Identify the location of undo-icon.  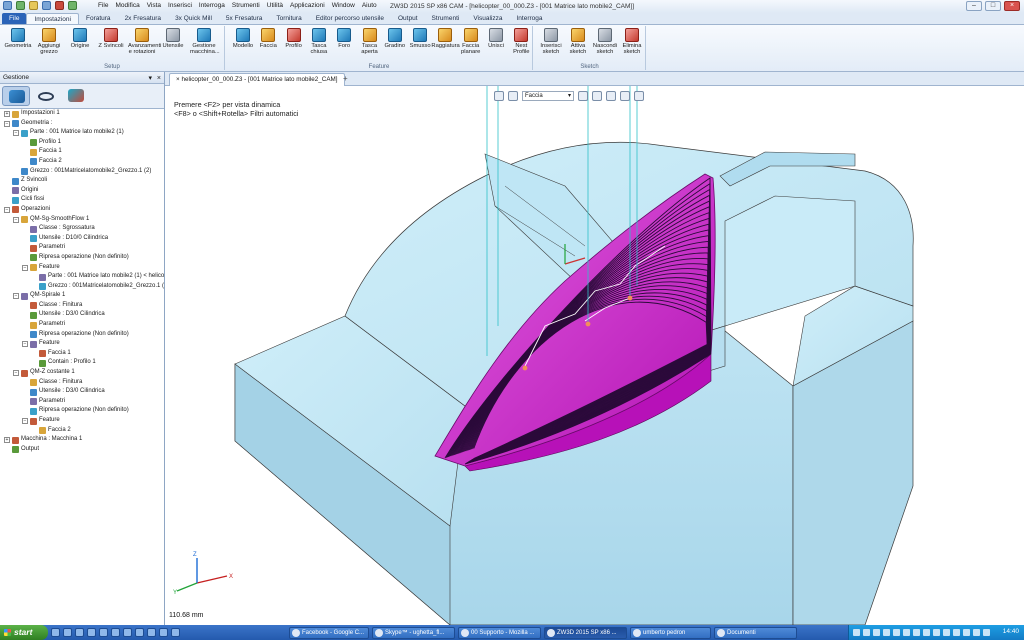
(59, 5).